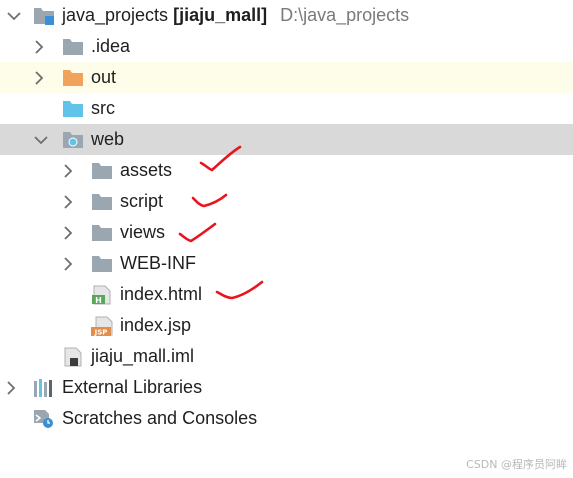 This screenshot has width=573, height=478. What do you see at coordinates (286, 294) in the screenshot?
I see `tree-item-index-html: H index.html` at bounding box center [286, 294].